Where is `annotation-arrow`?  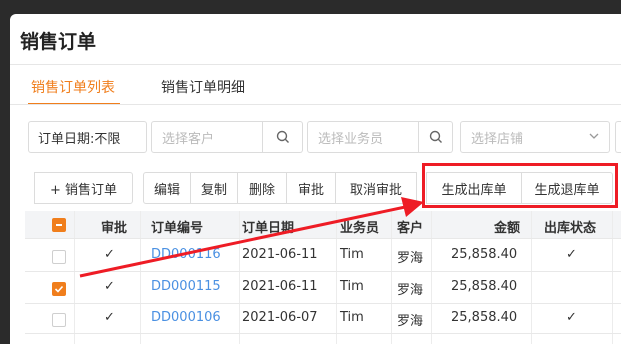
annotation-arrow is located at coordinates (251, 237).